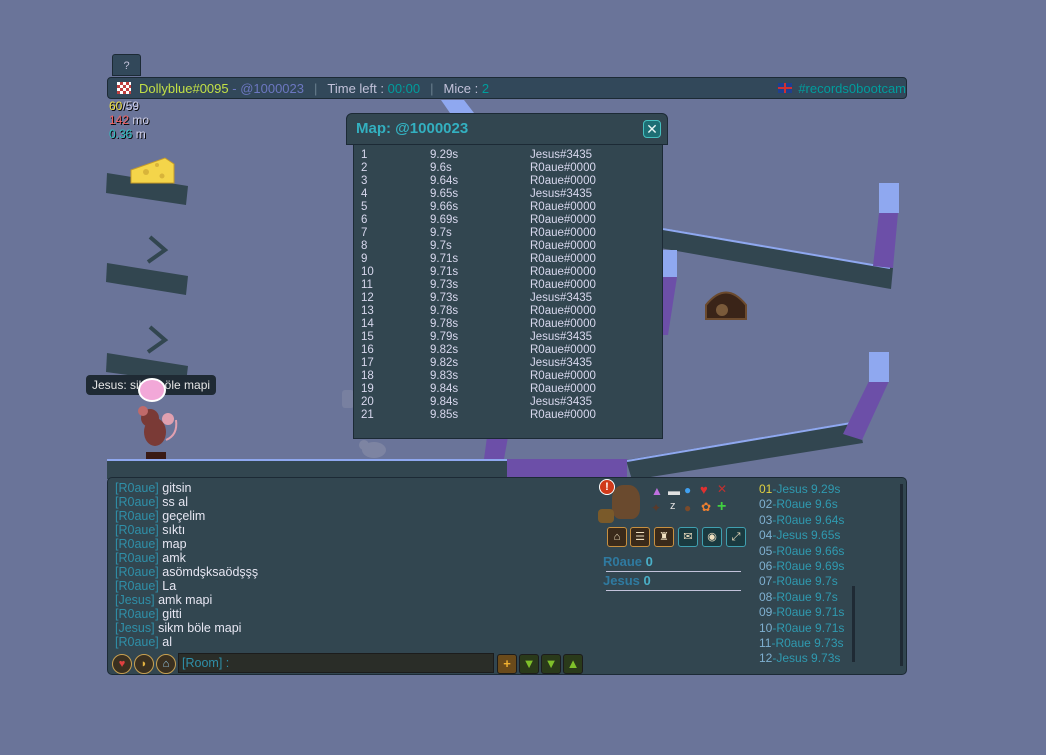 Image resolution: width=1046 pixels, height=755 pixels. Describe the element at coordinates (808, 550) in the screenshot. I see `ranking-entry: -R0aue 9.66s` at that location.